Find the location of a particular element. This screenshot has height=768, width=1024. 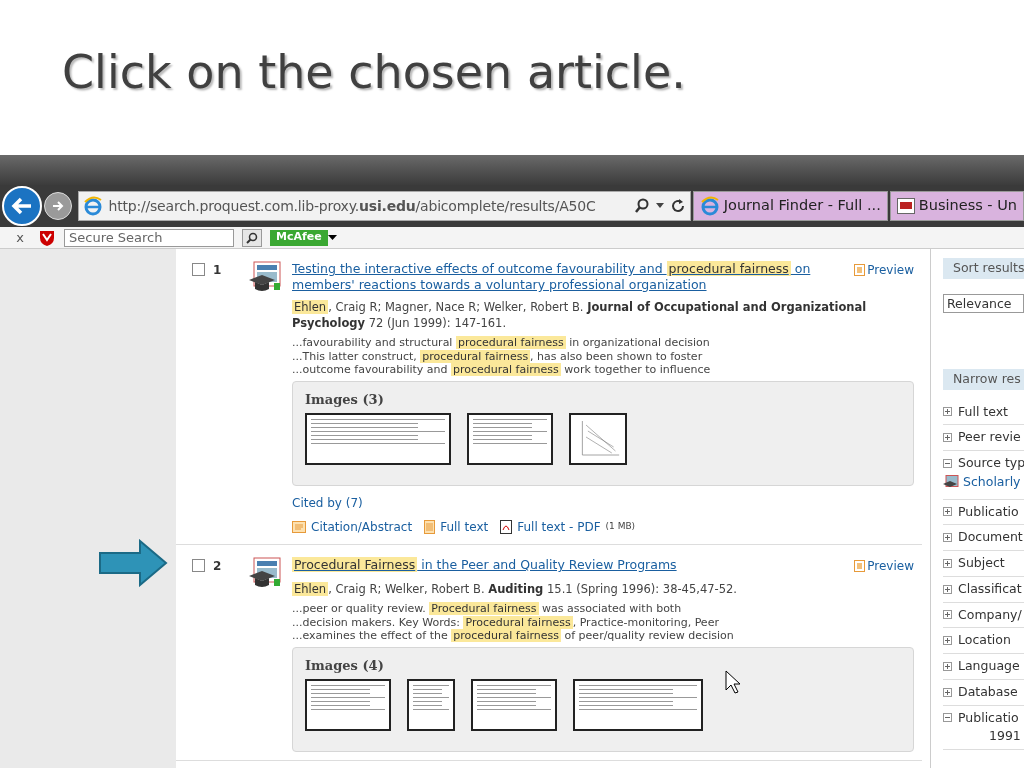

file-size: (1 MB) is located at coordinates (620, 527).